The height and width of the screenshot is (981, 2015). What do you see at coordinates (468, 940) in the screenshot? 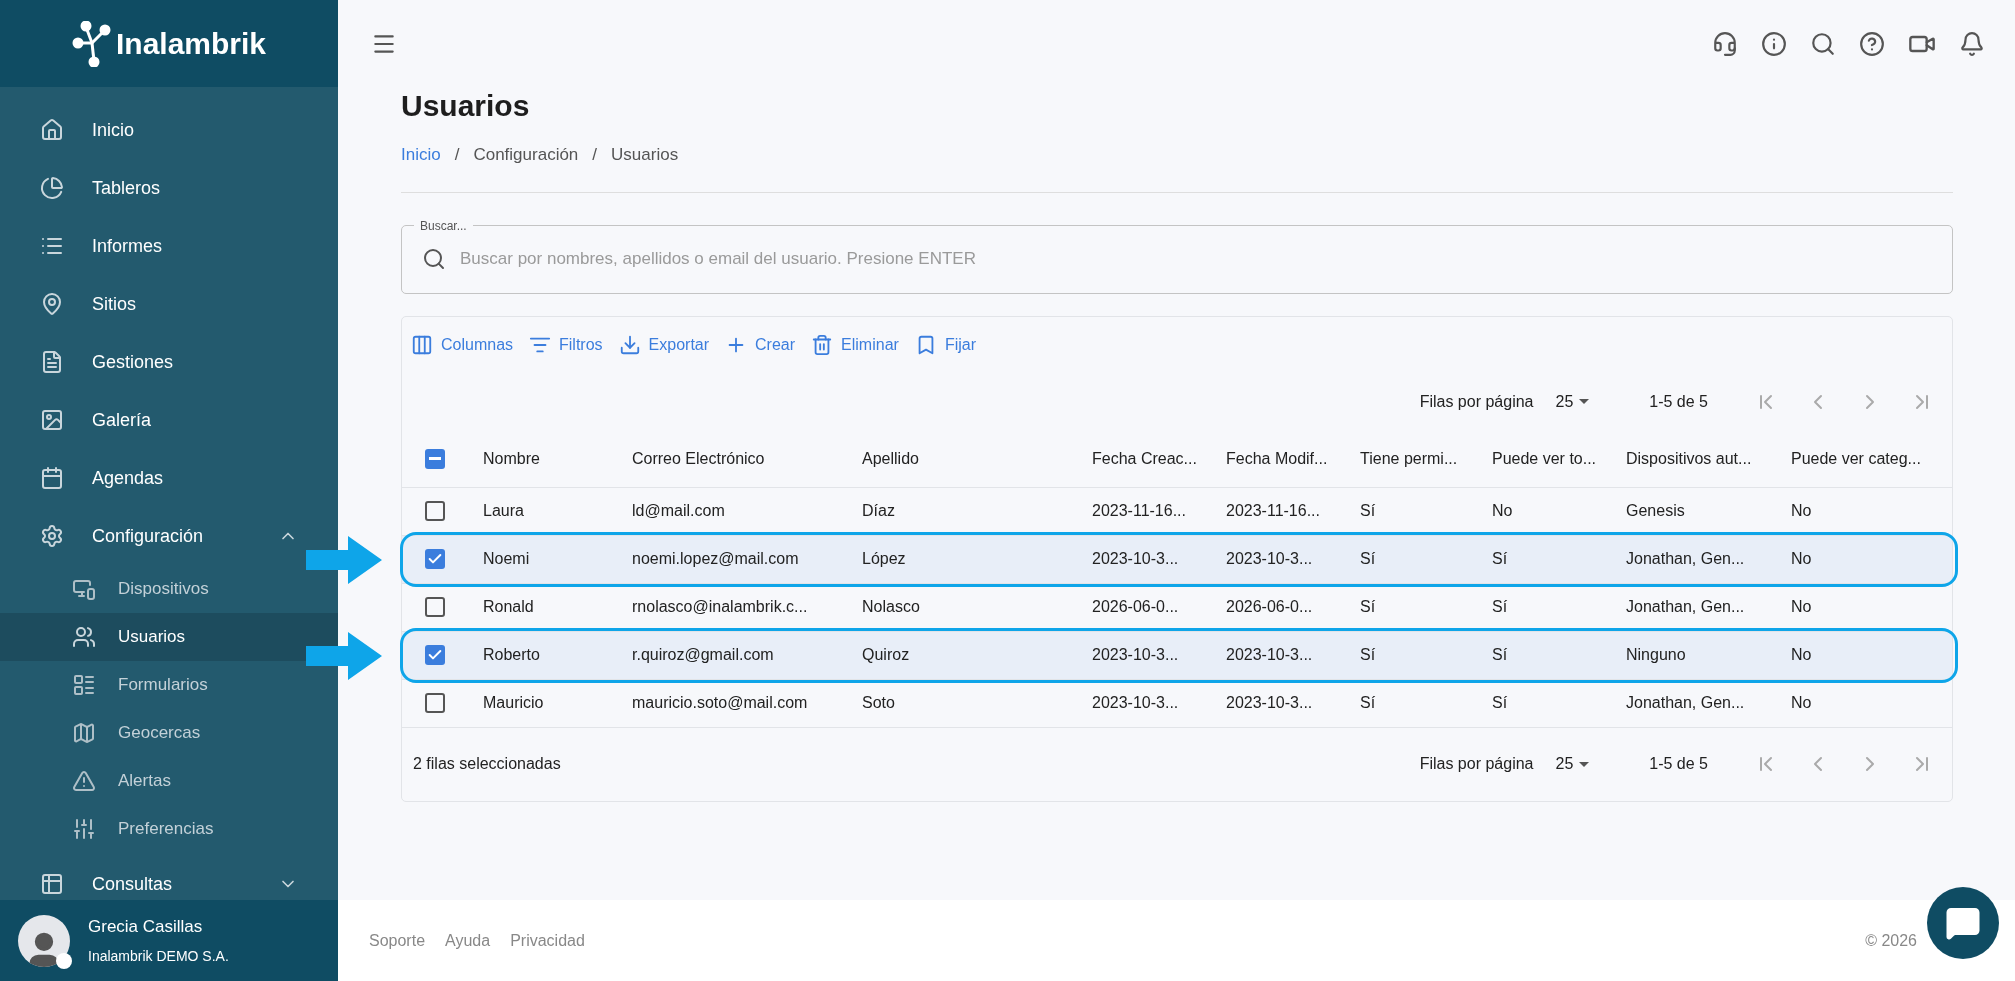
I see `footer-link: Ayuda` at bounding box center [468, 940].